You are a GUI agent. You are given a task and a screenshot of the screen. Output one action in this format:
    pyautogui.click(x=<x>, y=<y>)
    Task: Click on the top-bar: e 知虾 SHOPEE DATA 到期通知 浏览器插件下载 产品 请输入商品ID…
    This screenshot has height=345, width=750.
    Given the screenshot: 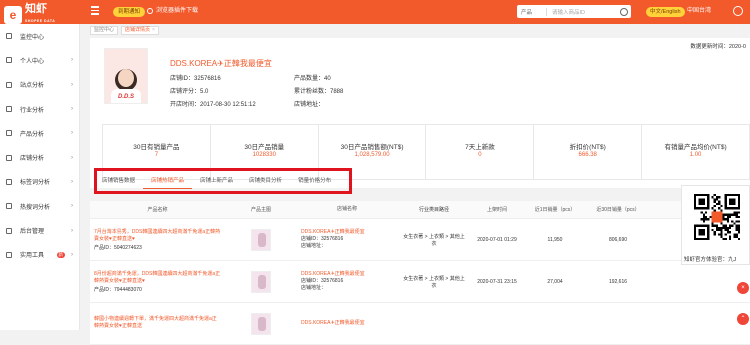 What is the action you would take?
    pyautogui.click(x=375, y=12)
    